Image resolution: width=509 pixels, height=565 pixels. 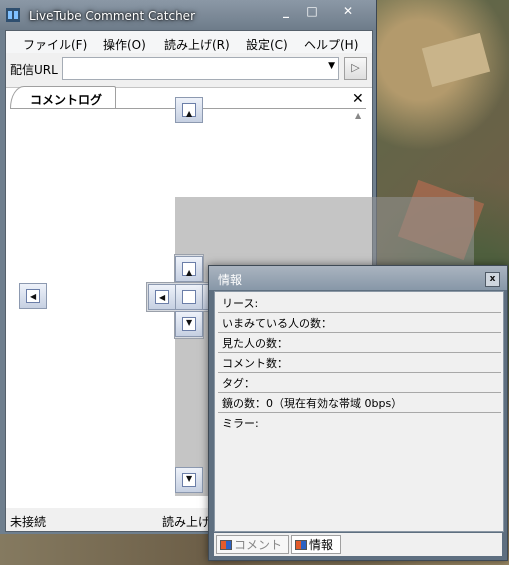 I want to click on tab-close-button: ✕, so click(x=359, y=99).